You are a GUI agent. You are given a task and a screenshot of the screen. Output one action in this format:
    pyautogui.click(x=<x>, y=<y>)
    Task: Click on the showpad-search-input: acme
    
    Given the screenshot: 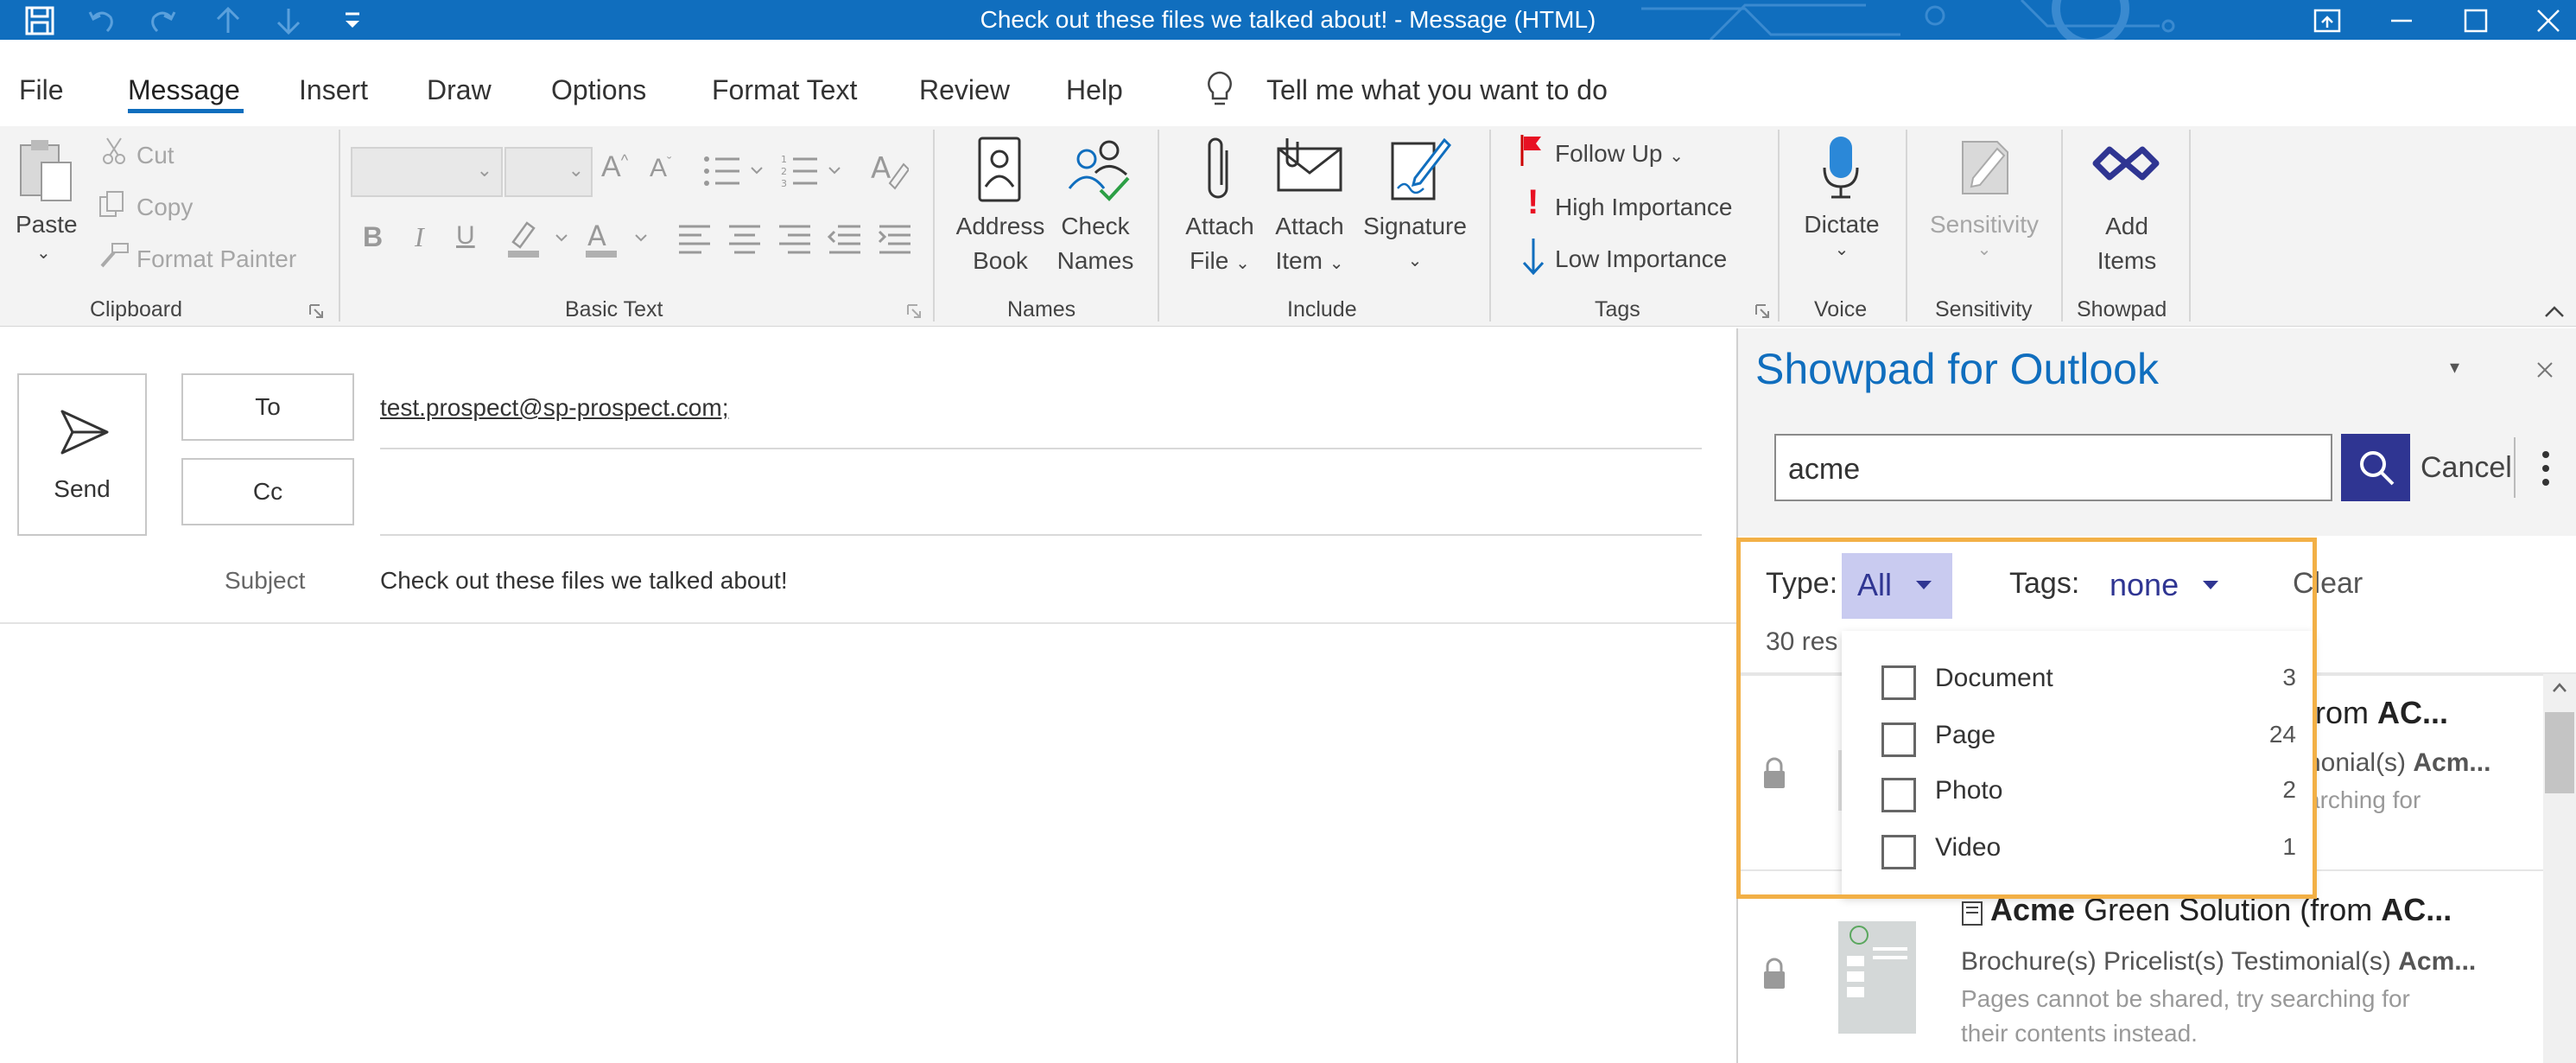 What is the action you would take?
    pyautogui.click(x=2053, y=467)
    